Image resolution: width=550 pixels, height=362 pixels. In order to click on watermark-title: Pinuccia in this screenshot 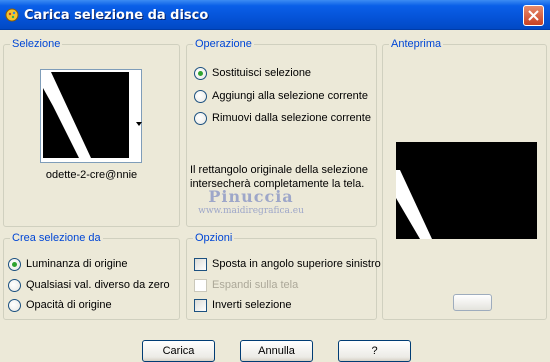, I will do `click(251, 196)`.